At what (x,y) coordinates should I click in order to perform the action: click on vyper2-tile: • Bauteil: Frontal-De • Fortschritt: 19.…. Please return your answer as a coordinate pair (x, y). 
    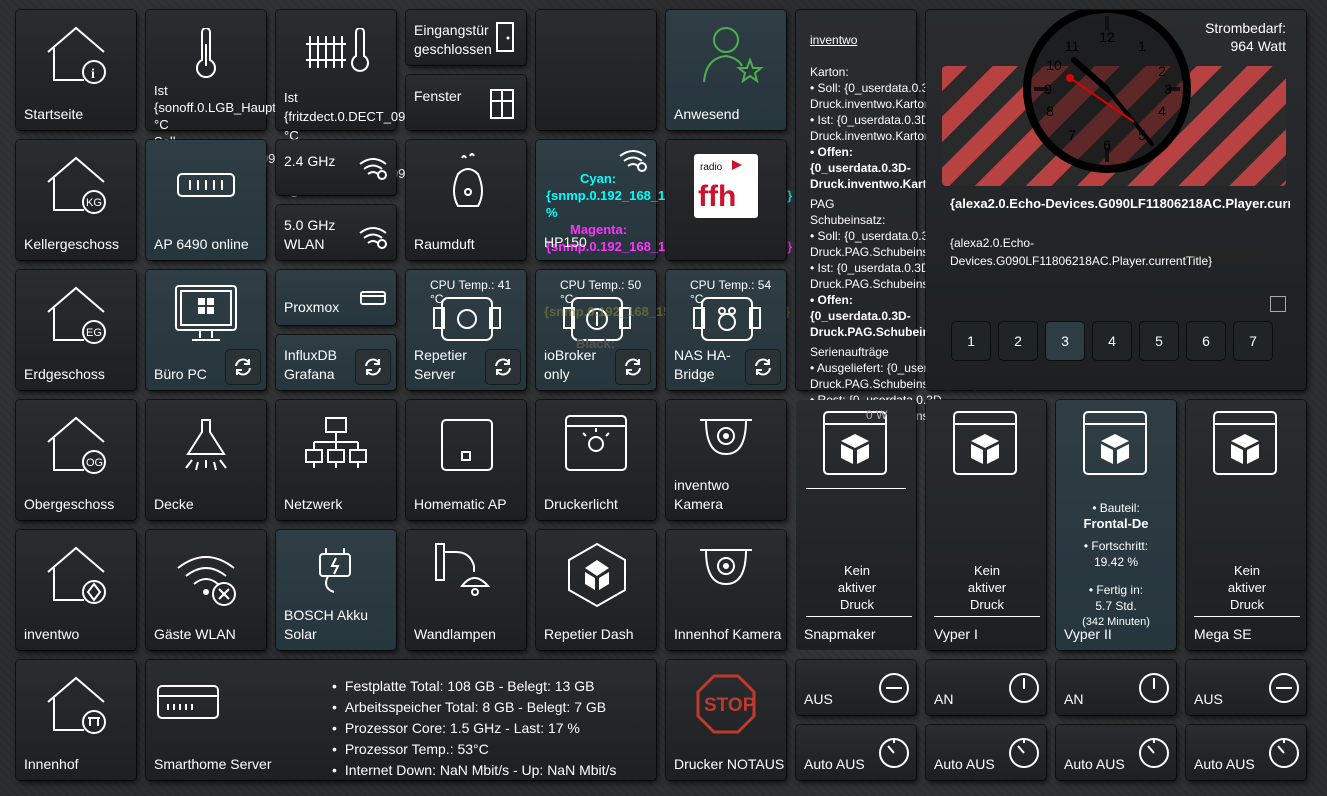
    Looking at the image, I should click on (1116, 525).